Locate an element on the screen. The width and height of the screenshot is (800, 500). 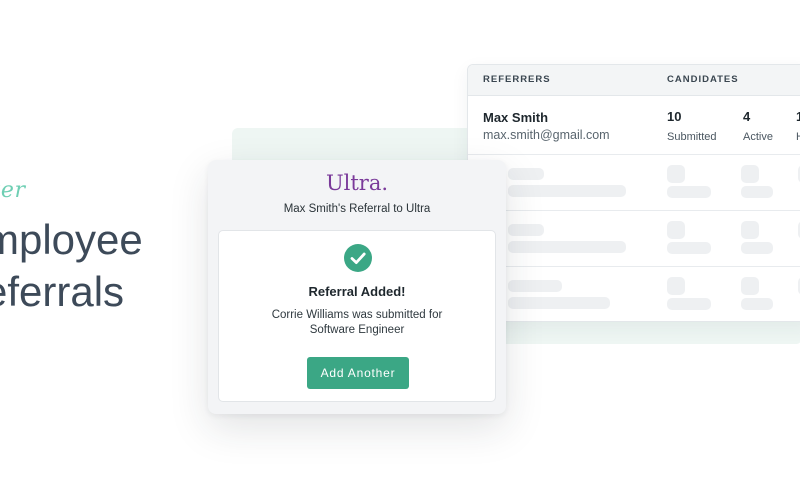
hero-tagline: ver is located at coordinates (13, 190).